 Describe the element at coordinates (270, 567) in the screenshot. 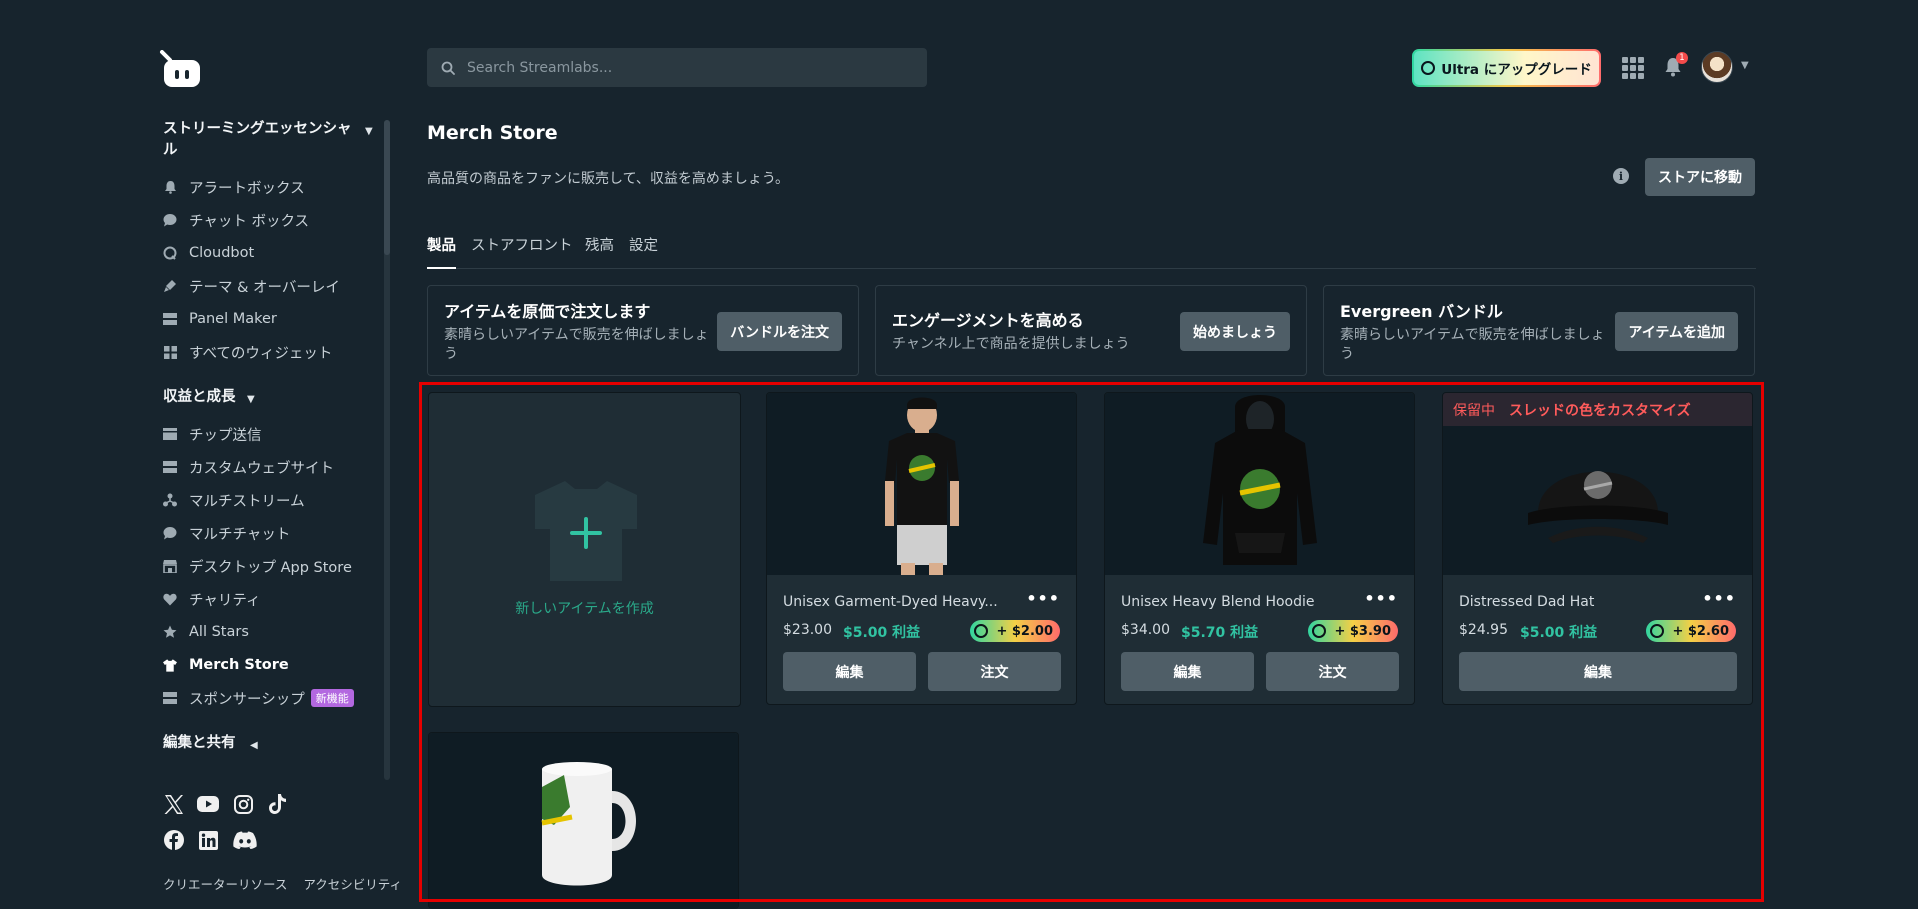

I see `sidebar-item-label: デスクトップ App Store` at that location.